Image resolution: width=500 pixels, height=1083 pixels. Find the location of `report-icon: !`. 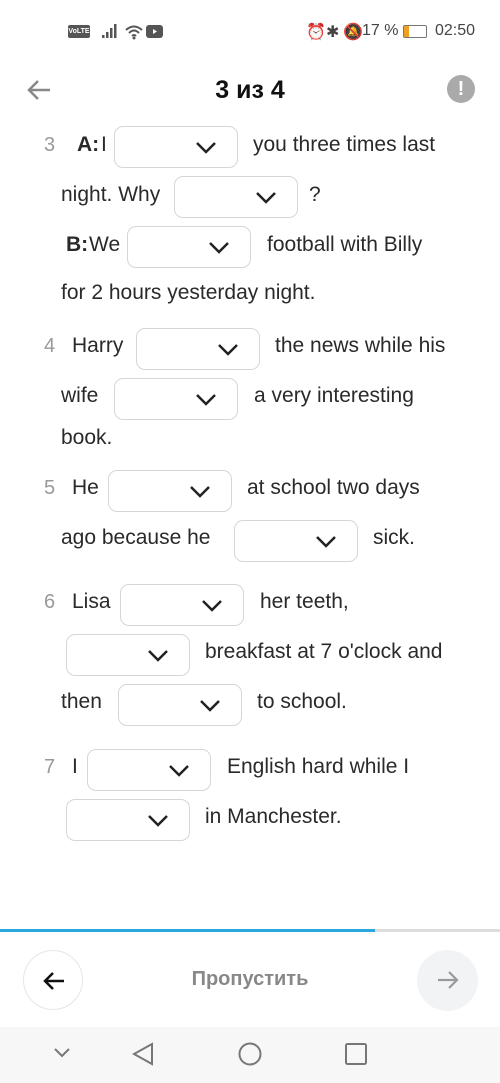

report-icon: ! is located at coordinates (461, 89).